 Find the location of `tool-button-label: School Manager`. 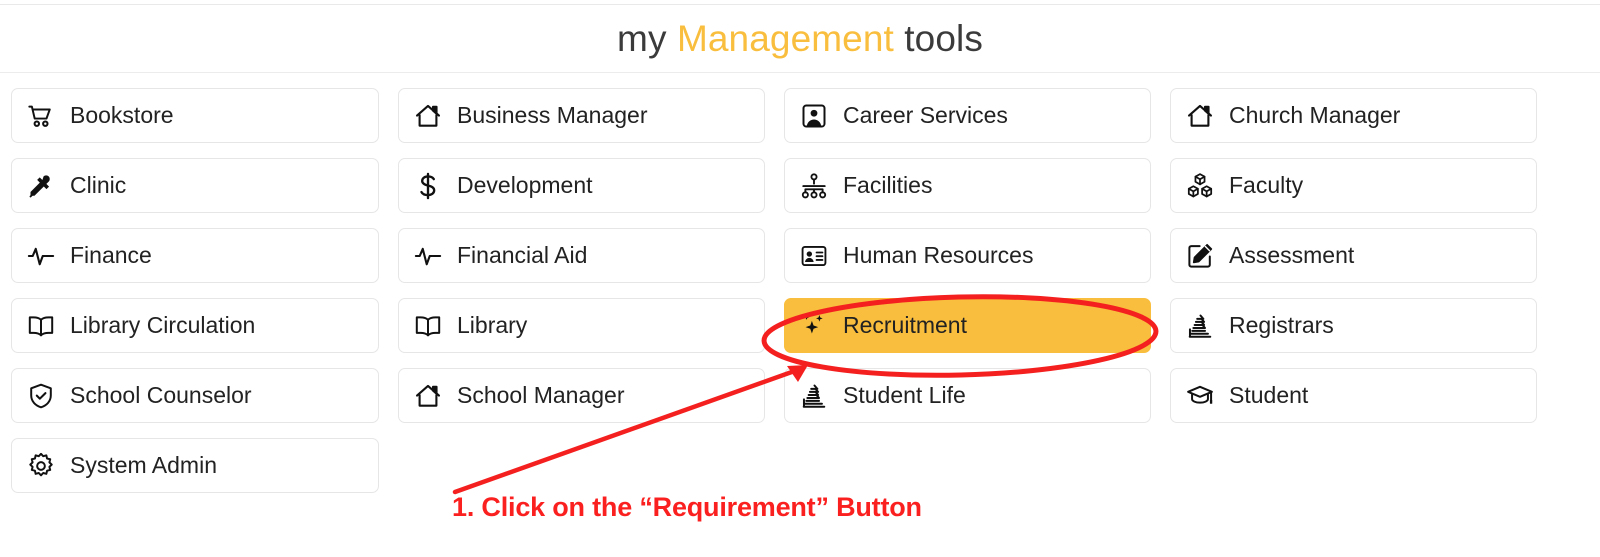

tool-button-label: School Manager is located at coordinates (541, 395).